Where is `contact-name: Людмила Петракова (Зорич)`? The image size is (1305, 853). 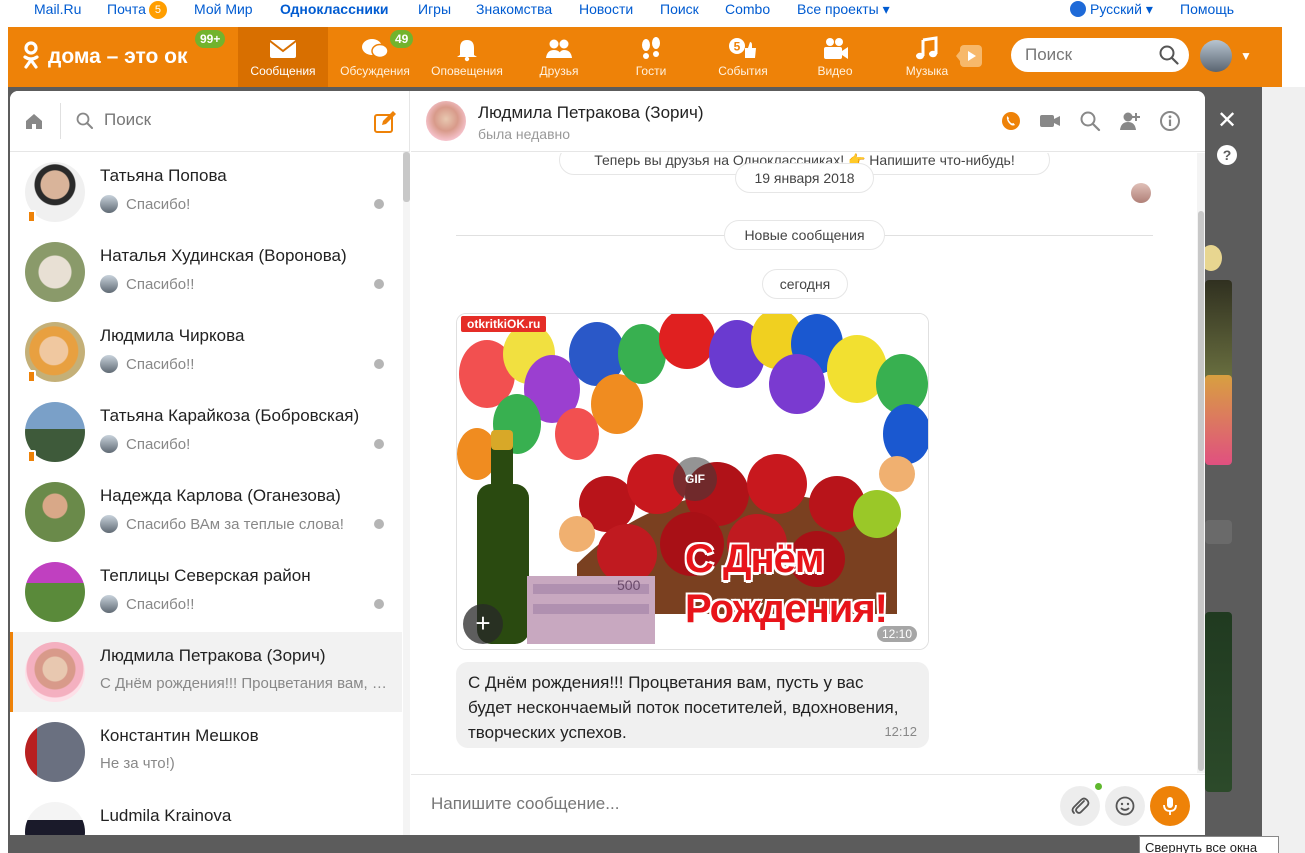
contact-name: Людмила Петракова (Зорич) is located at coordinates (591, 113).